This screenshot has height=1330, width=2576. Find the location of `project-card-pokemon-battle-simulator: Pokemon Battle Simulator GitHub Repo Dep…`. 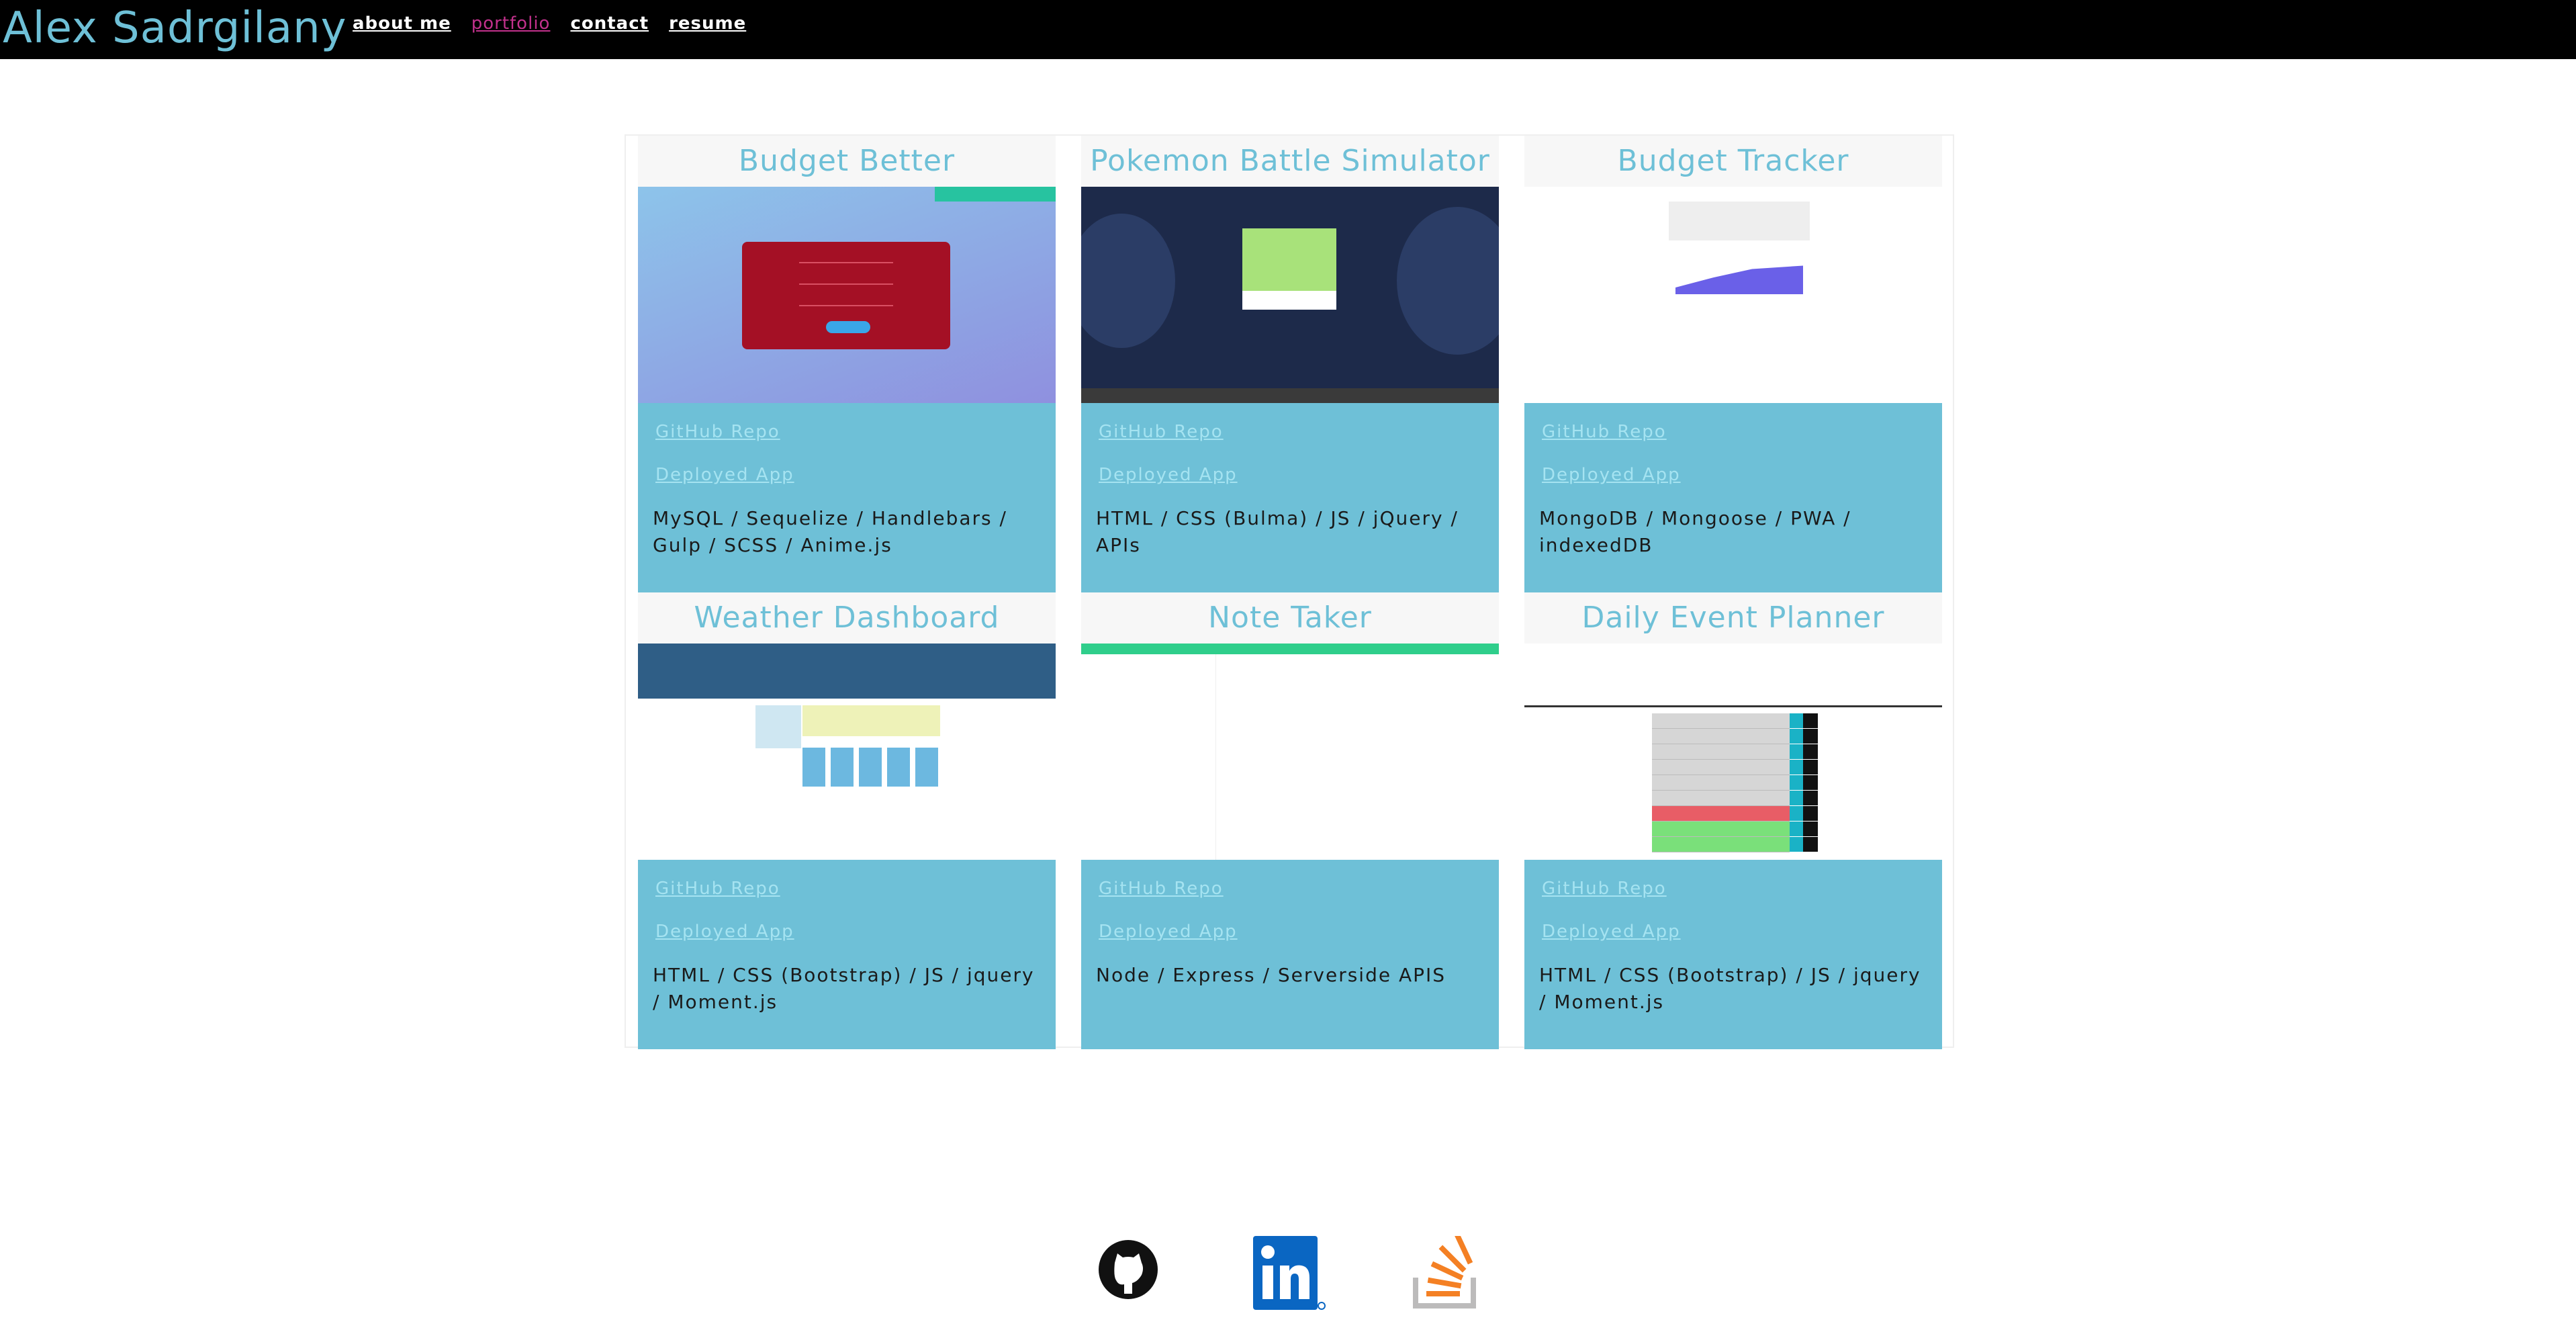

project-card-pokemon-battle-simulator: Pokemon Battle Simulator GitHub Repo Dep… is located at coordinates (1290, 364).